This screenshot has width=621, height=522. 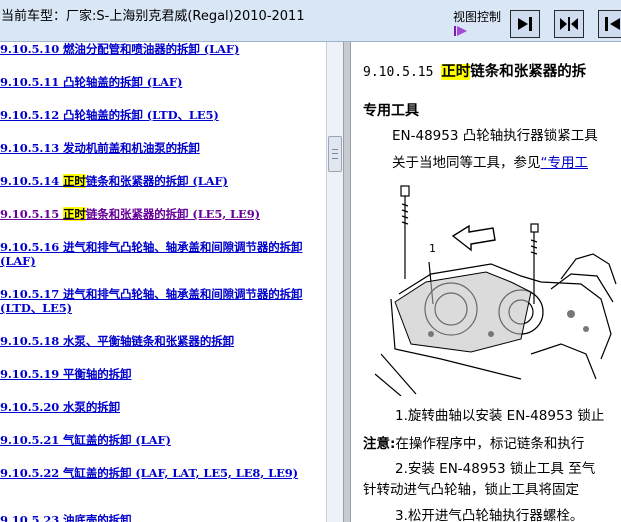 I want to click on doc-title-number: 9.10.5.15, so click(x=402, y=72).